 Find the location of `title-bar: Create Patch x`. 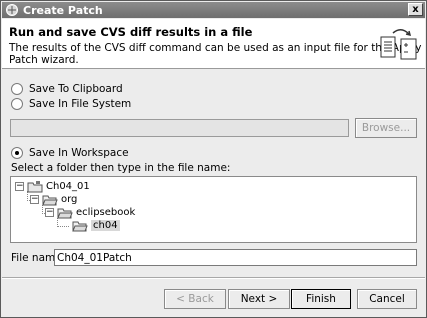

title-bar: Create Patch x is located at coordinates (213, 10).